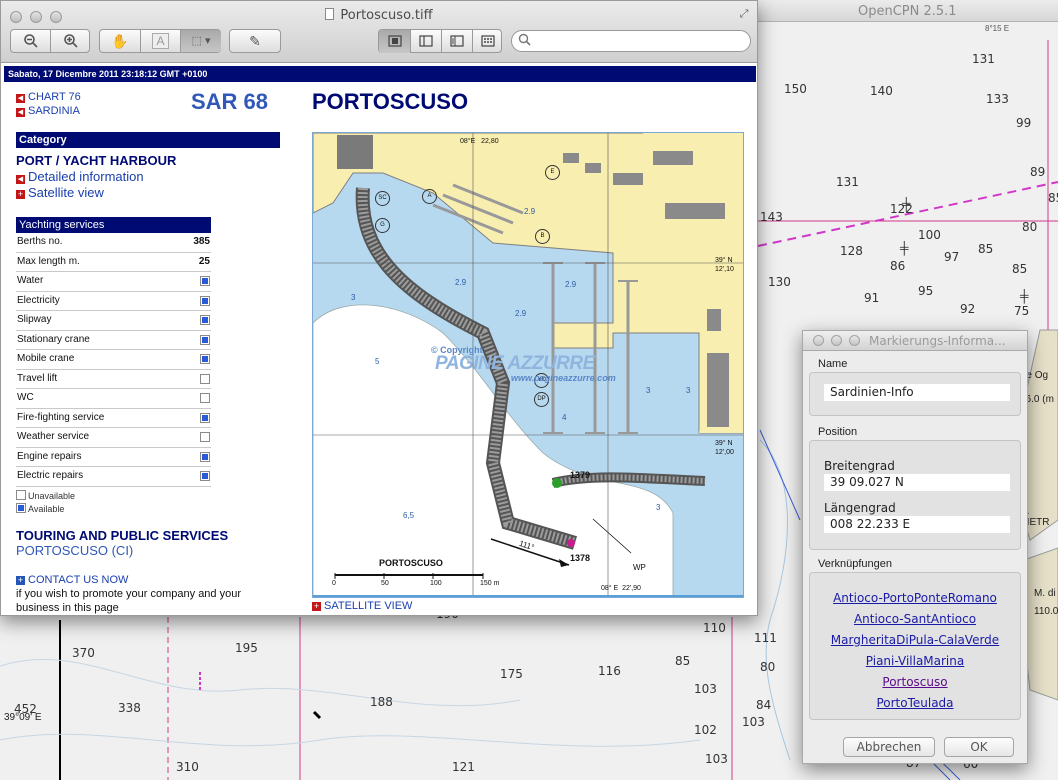  What do you see at coordinates (46, 358) in the screenshot?
I see `service-label: Mobile crane` at bounding box center [46, 358].